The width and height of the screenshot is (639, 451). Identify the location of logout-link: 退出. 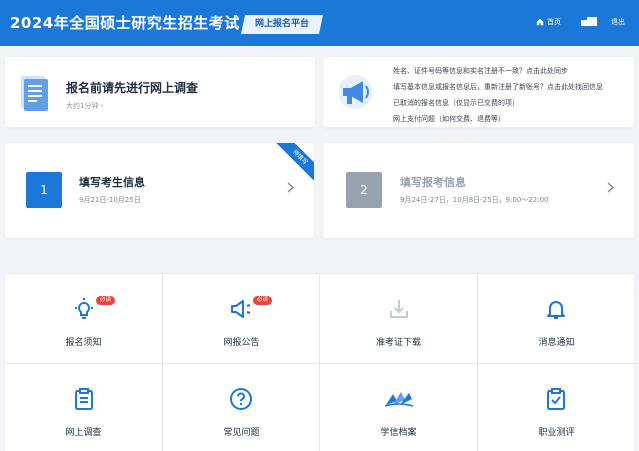
(618, 22).